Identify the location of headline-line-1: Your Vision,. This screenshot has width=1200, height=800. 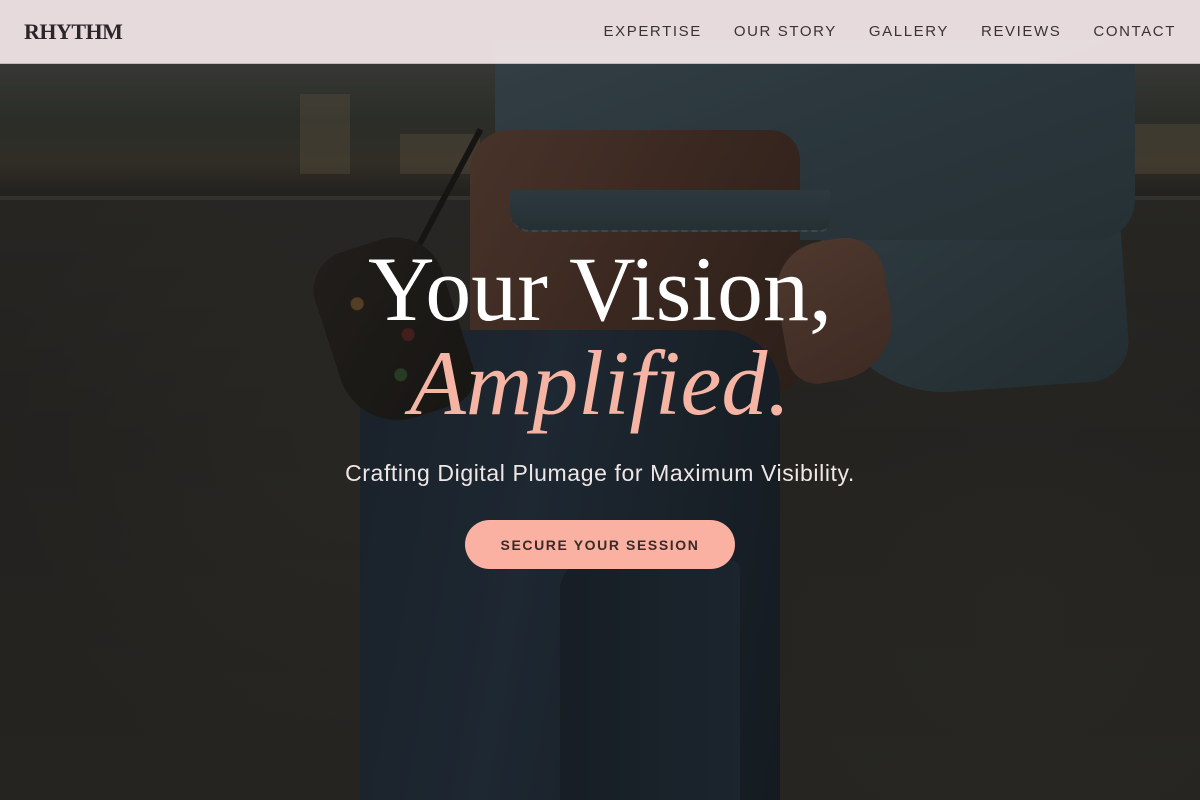
(600, 289).